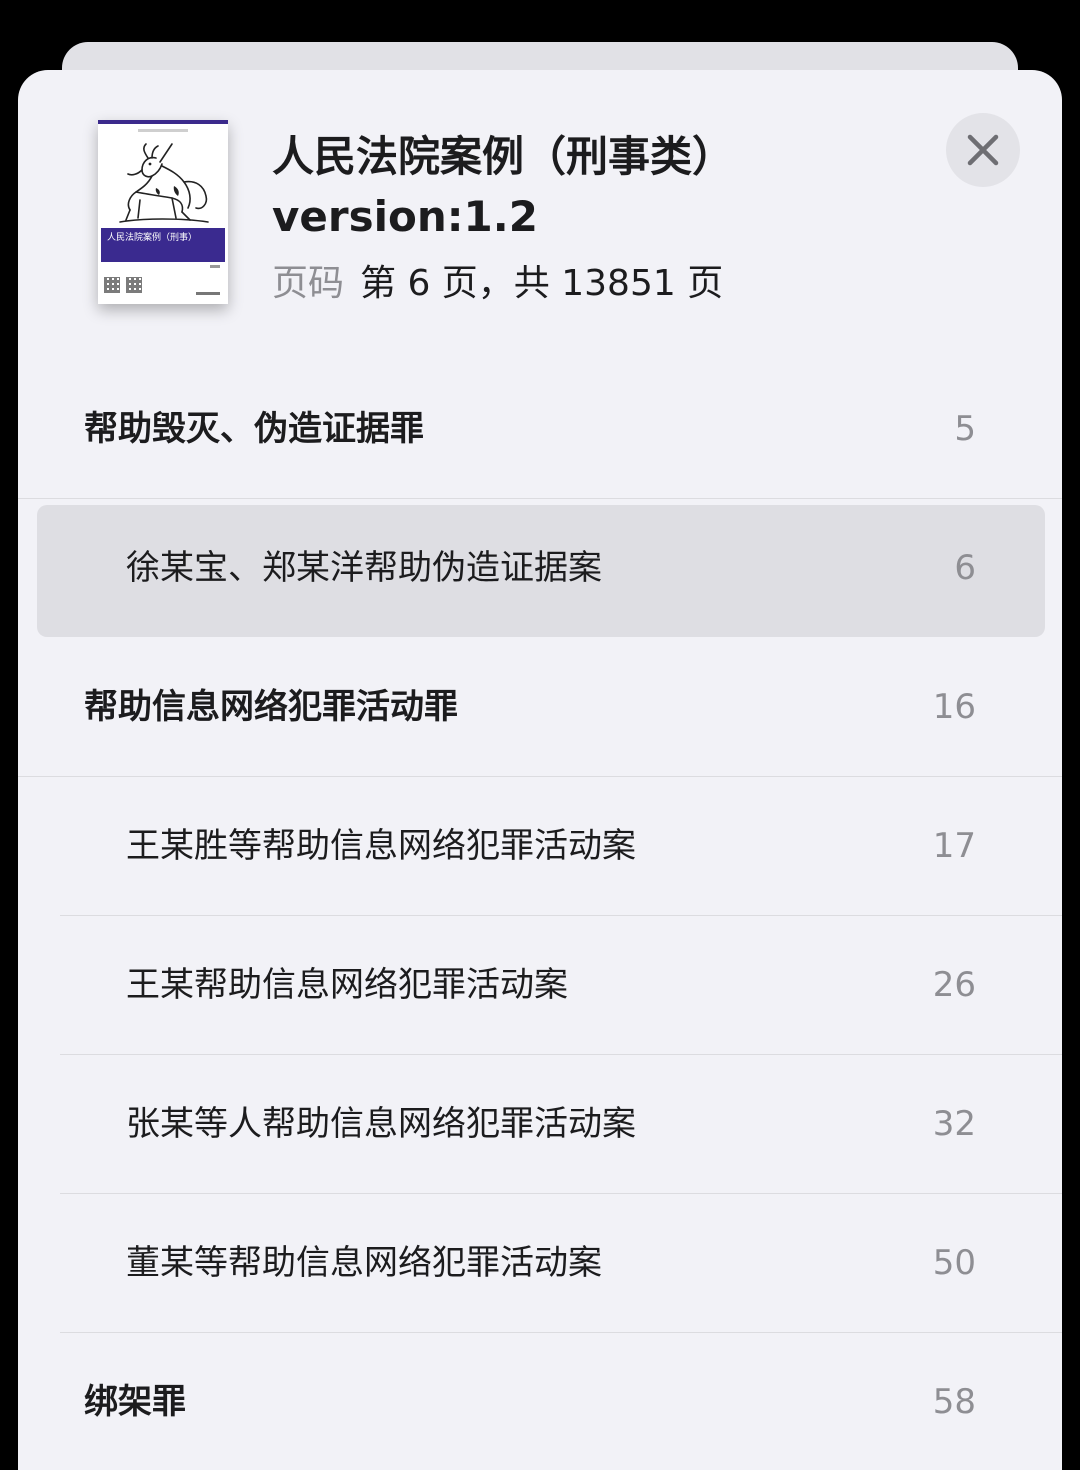 Image resolution: width=1080 pixels, height=1470 pixels. I want to click on toc-item-page: 16, so click(954, 707).